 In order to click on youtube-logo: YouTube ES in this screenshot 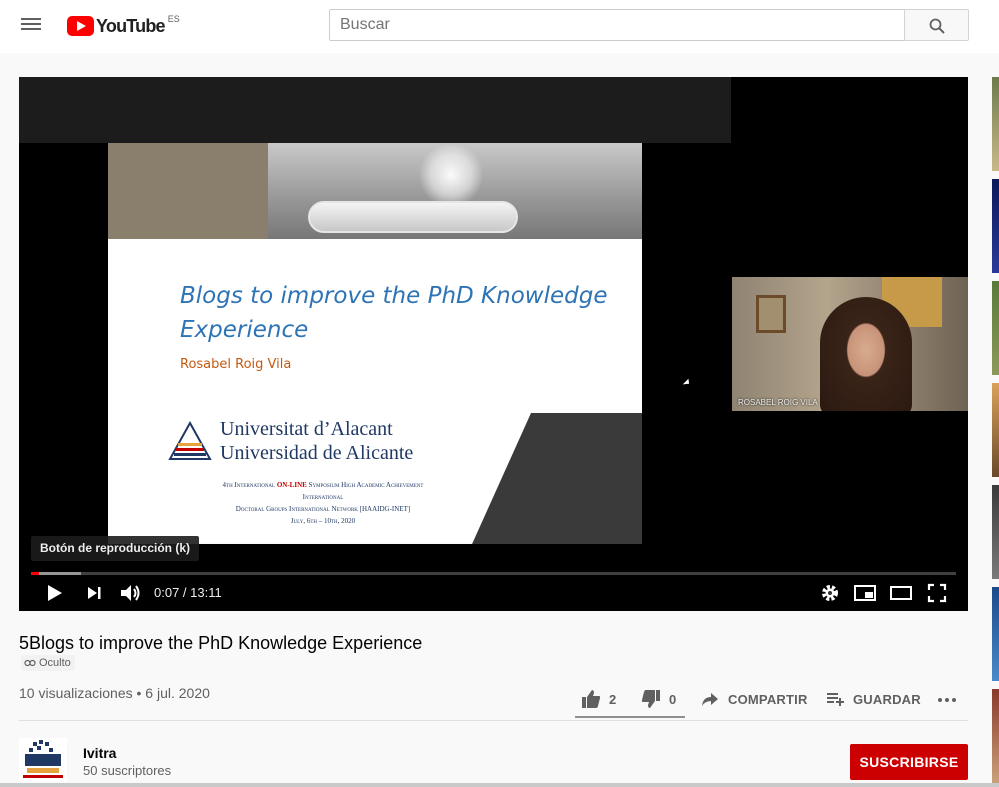, I will do `click(123, 26)`.